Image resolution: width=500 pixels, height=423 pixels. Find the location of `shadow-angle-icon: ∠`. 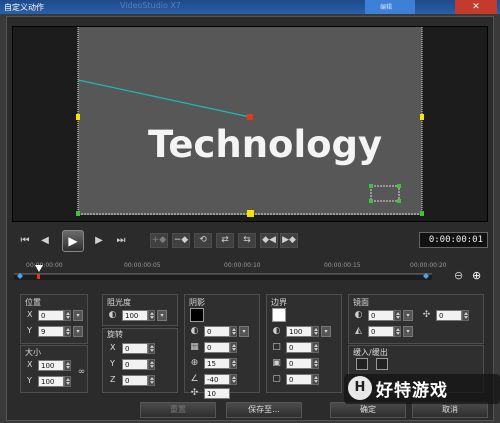

shadow-angle-icon: ∠ is located at coordinates (194, 379).